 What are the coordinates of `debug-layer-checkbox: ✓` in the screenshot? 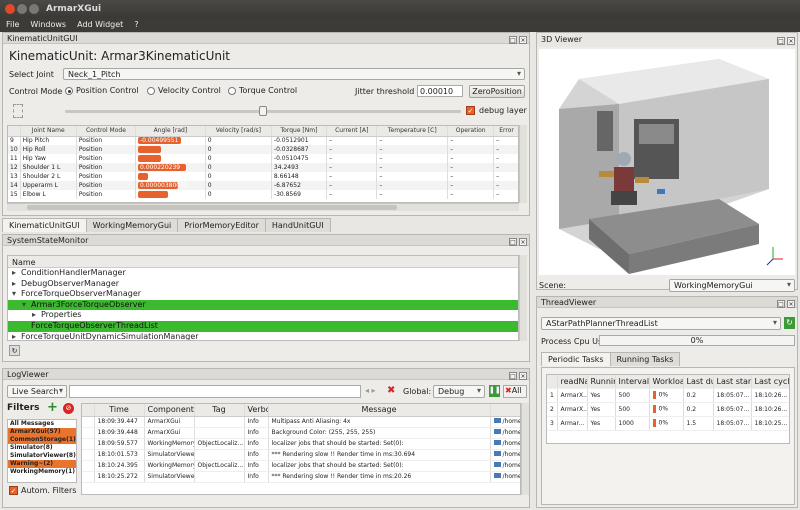 It's located at (470, 110).